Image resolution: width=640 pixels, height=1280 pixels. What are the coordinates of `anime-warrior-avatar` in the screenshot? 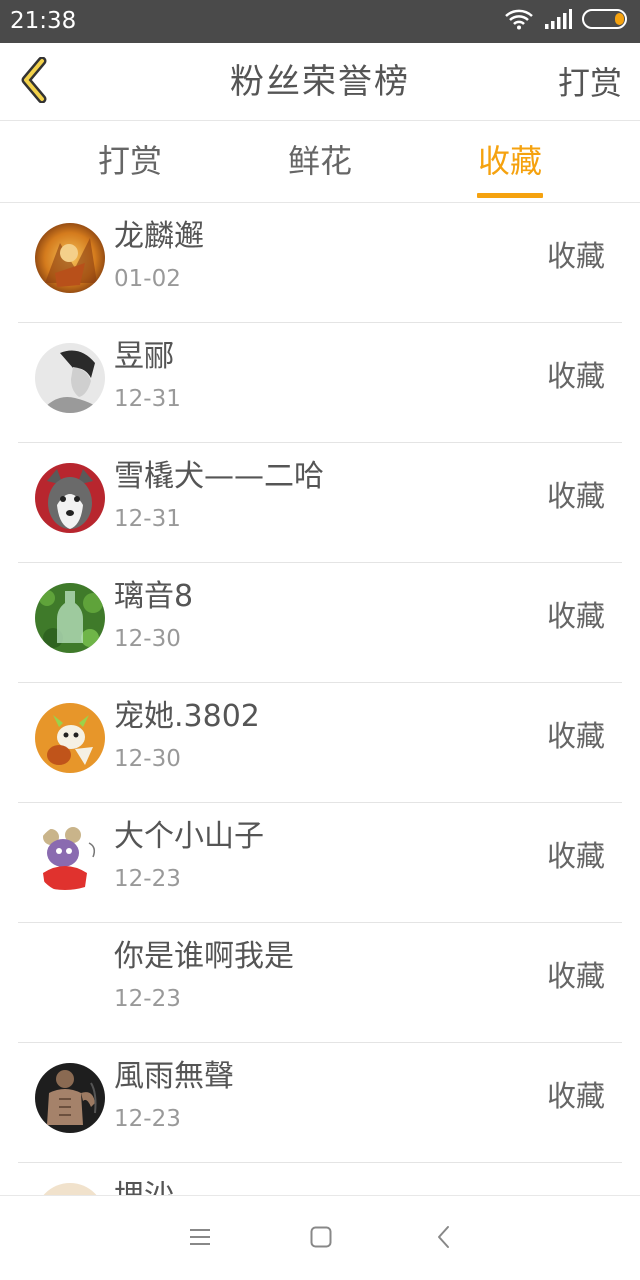 It's located at (70, 258).